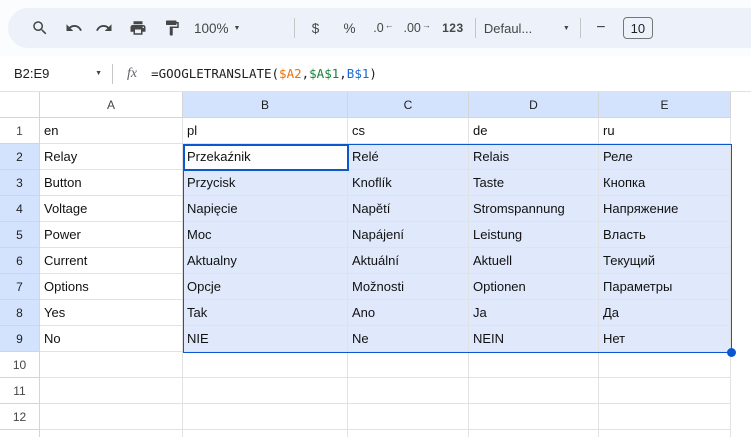 The width and height of the screenshot is (751, 437). Describe the element at coordinates (408, 339) in the screenshot. I see `cell-C9: Ne` at that location.